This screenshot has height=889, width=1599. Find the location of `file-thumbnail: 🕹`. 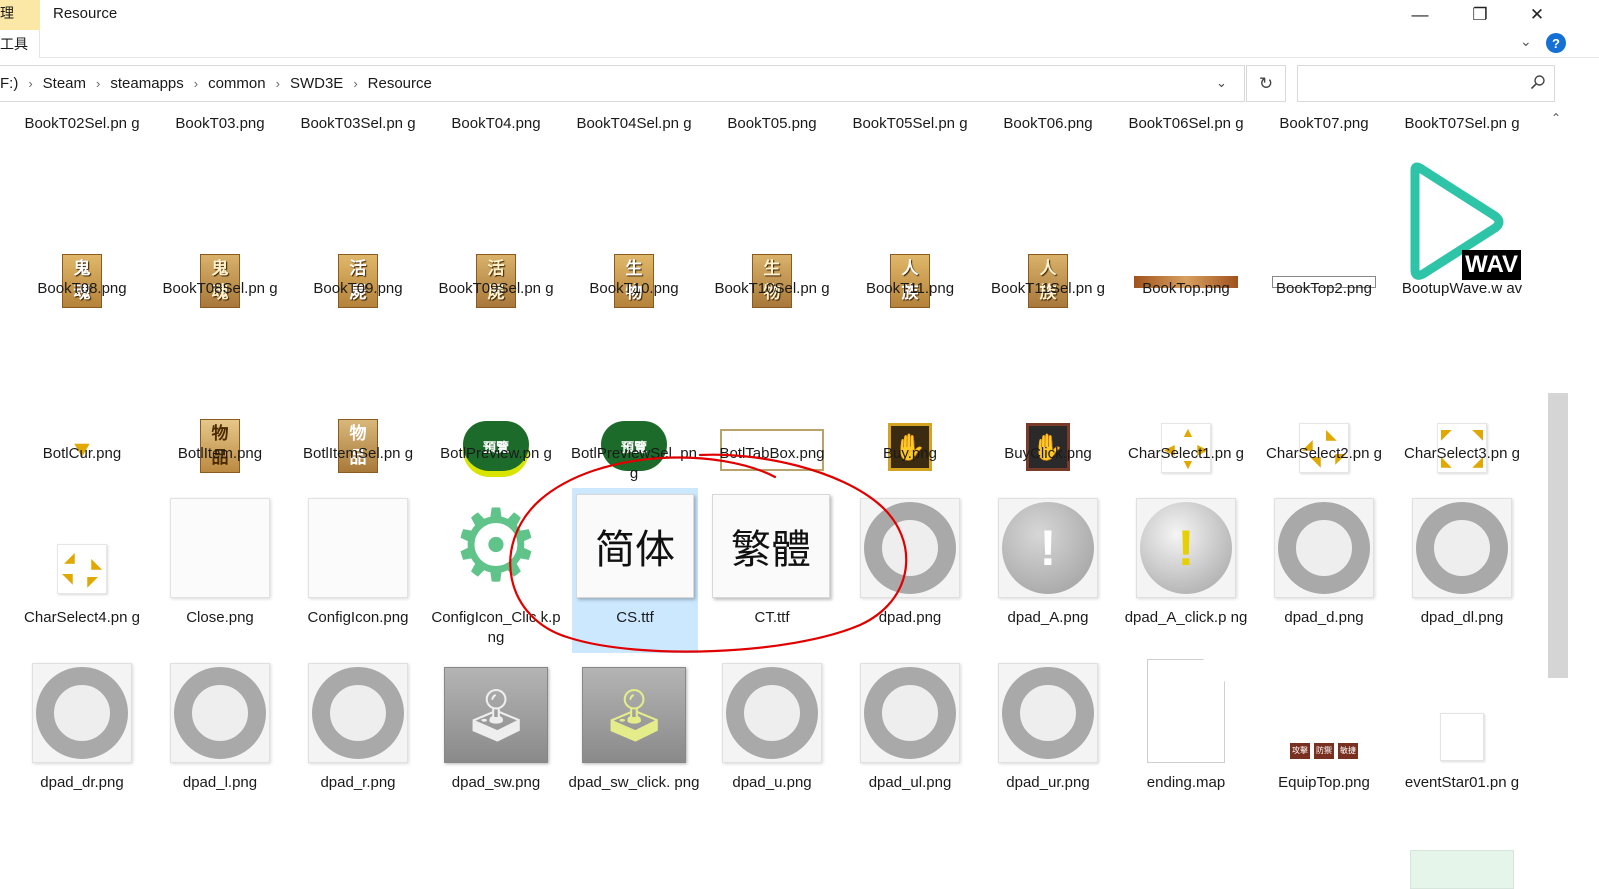

file-thumbnail: 🕹 is located at coordinates (634, 711).